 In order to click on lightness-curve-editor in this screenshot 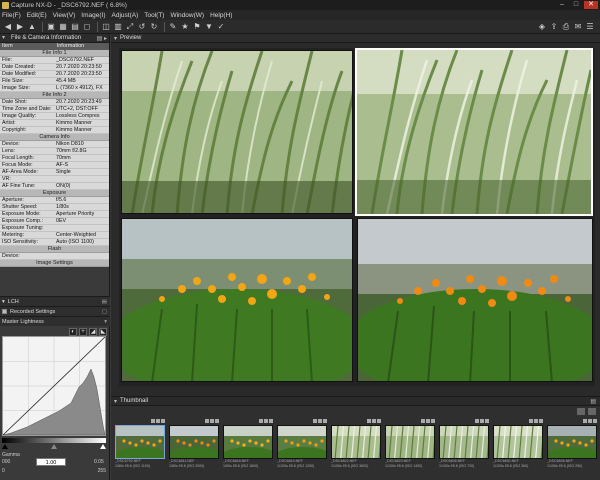, I will do `click(54, 386)`.